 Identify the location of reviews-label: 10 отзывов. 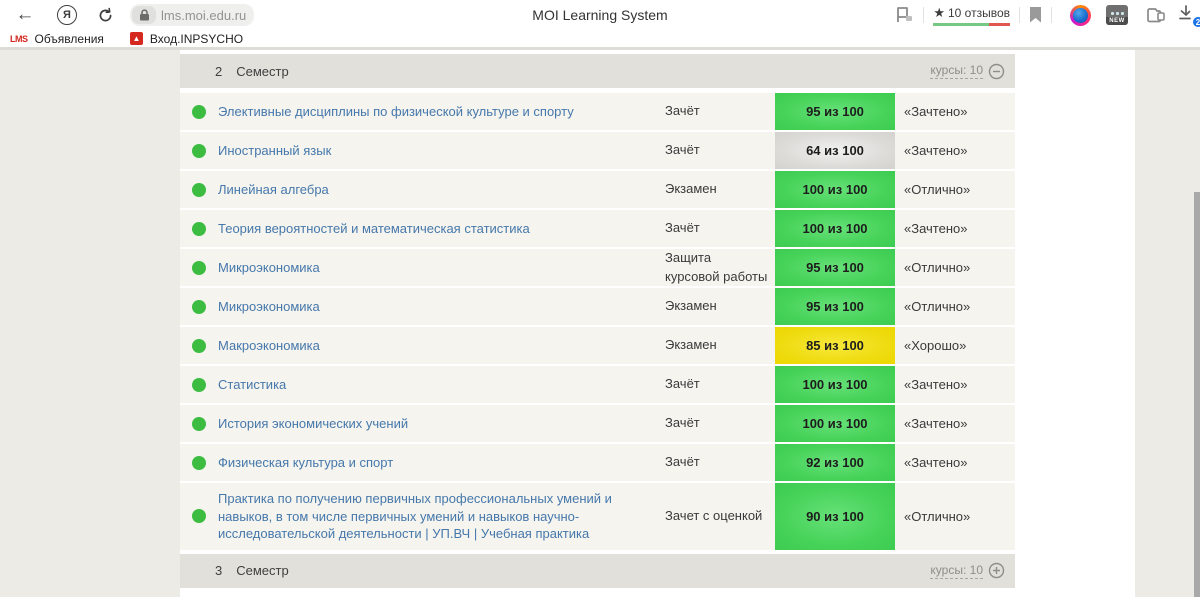
(978, 12).